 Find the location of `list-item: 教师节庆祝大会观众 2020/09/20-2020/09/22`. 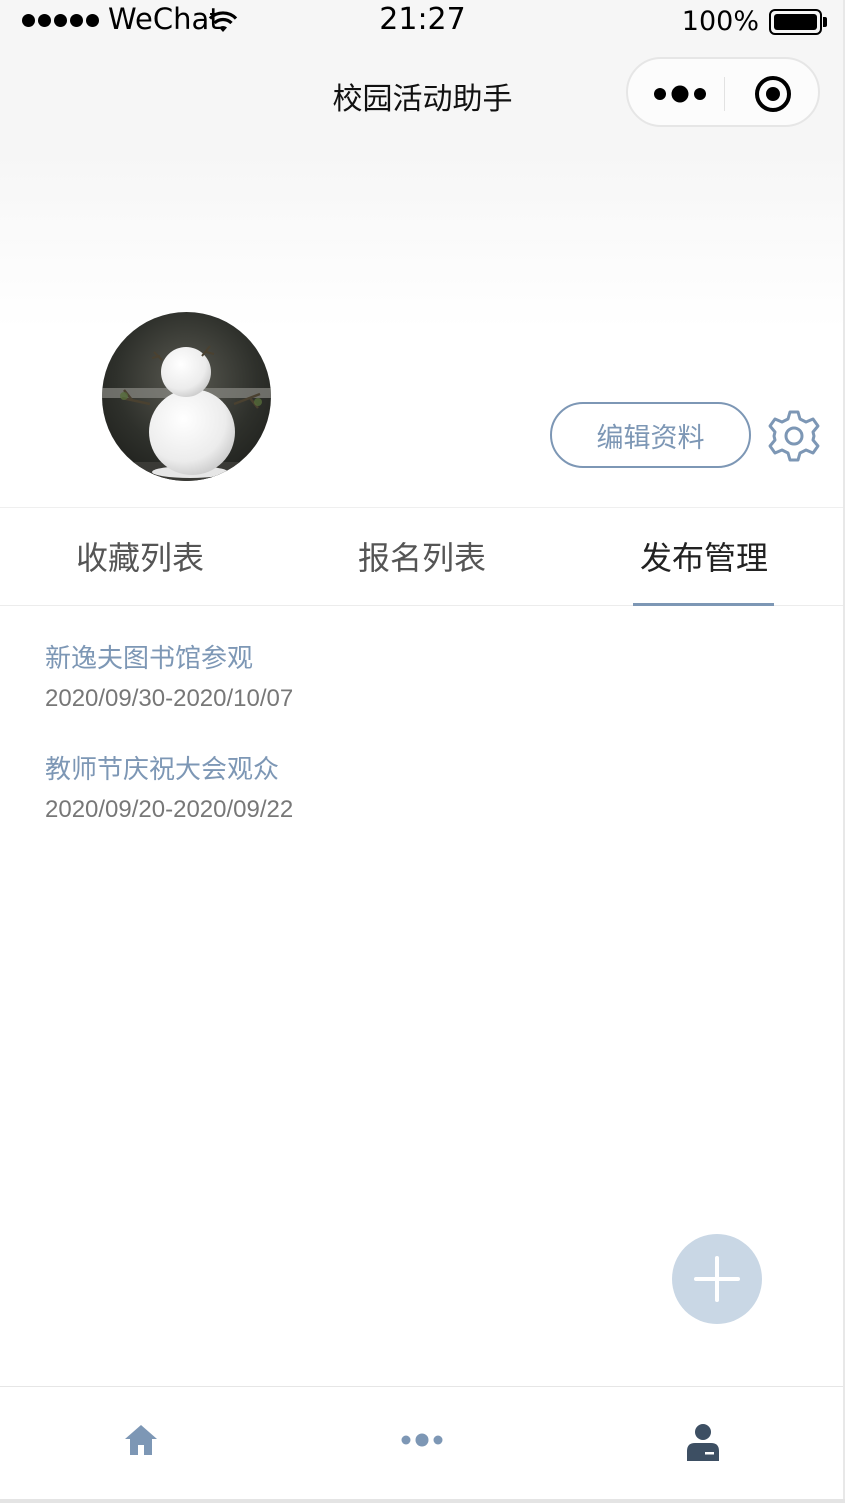

list-item: 教师节庆祝大会观众 2020/09/20-2020/09/22 is located at coordinates (425, 806).